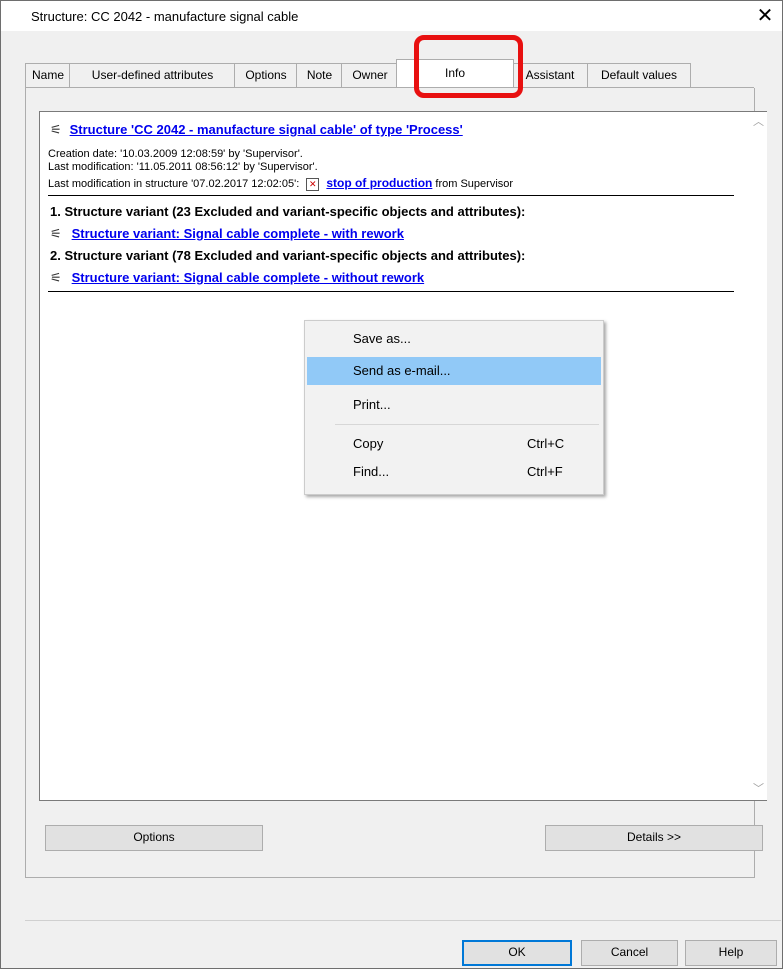 The height and width of the screenshot is (969, 783). I want to click on help-button: Help, so click(731, 953).